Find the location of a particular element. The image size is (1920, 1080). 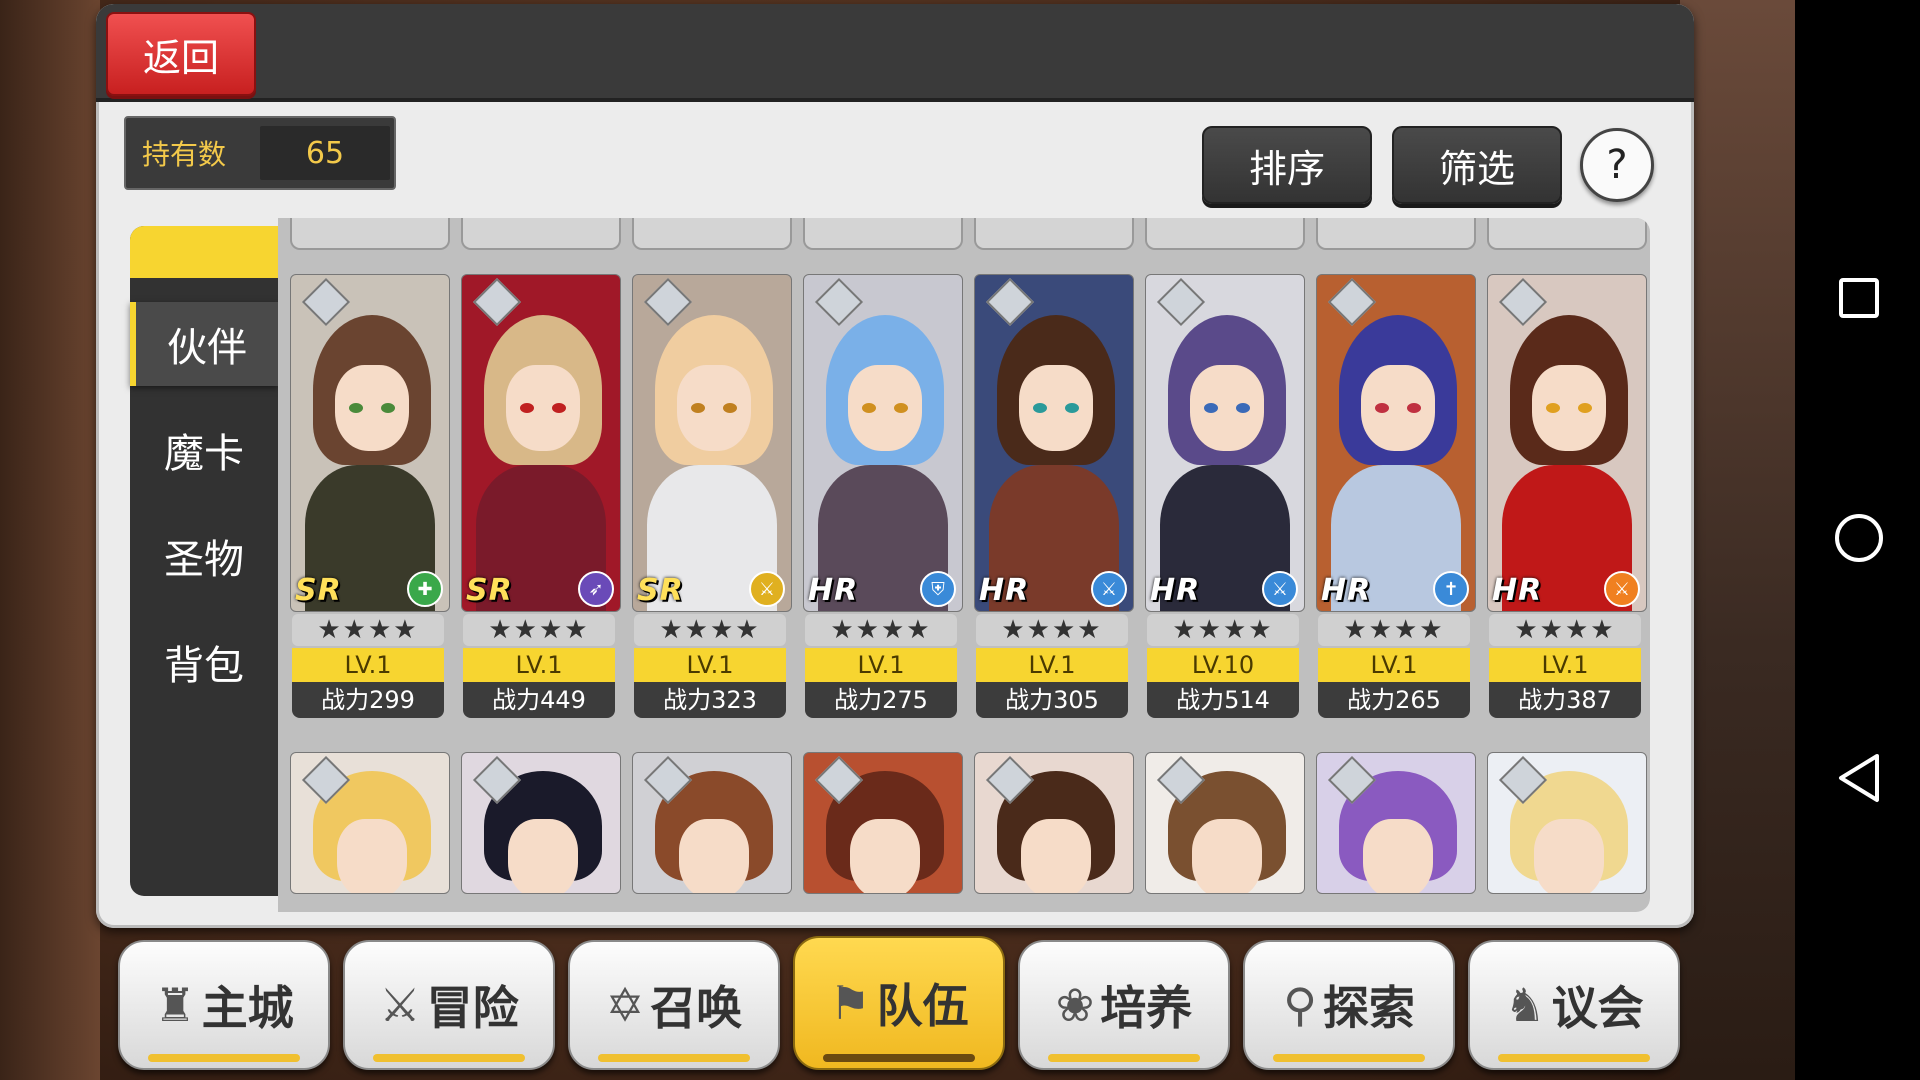

castle-icon: ♜ is located at coordinates (175, 1005).